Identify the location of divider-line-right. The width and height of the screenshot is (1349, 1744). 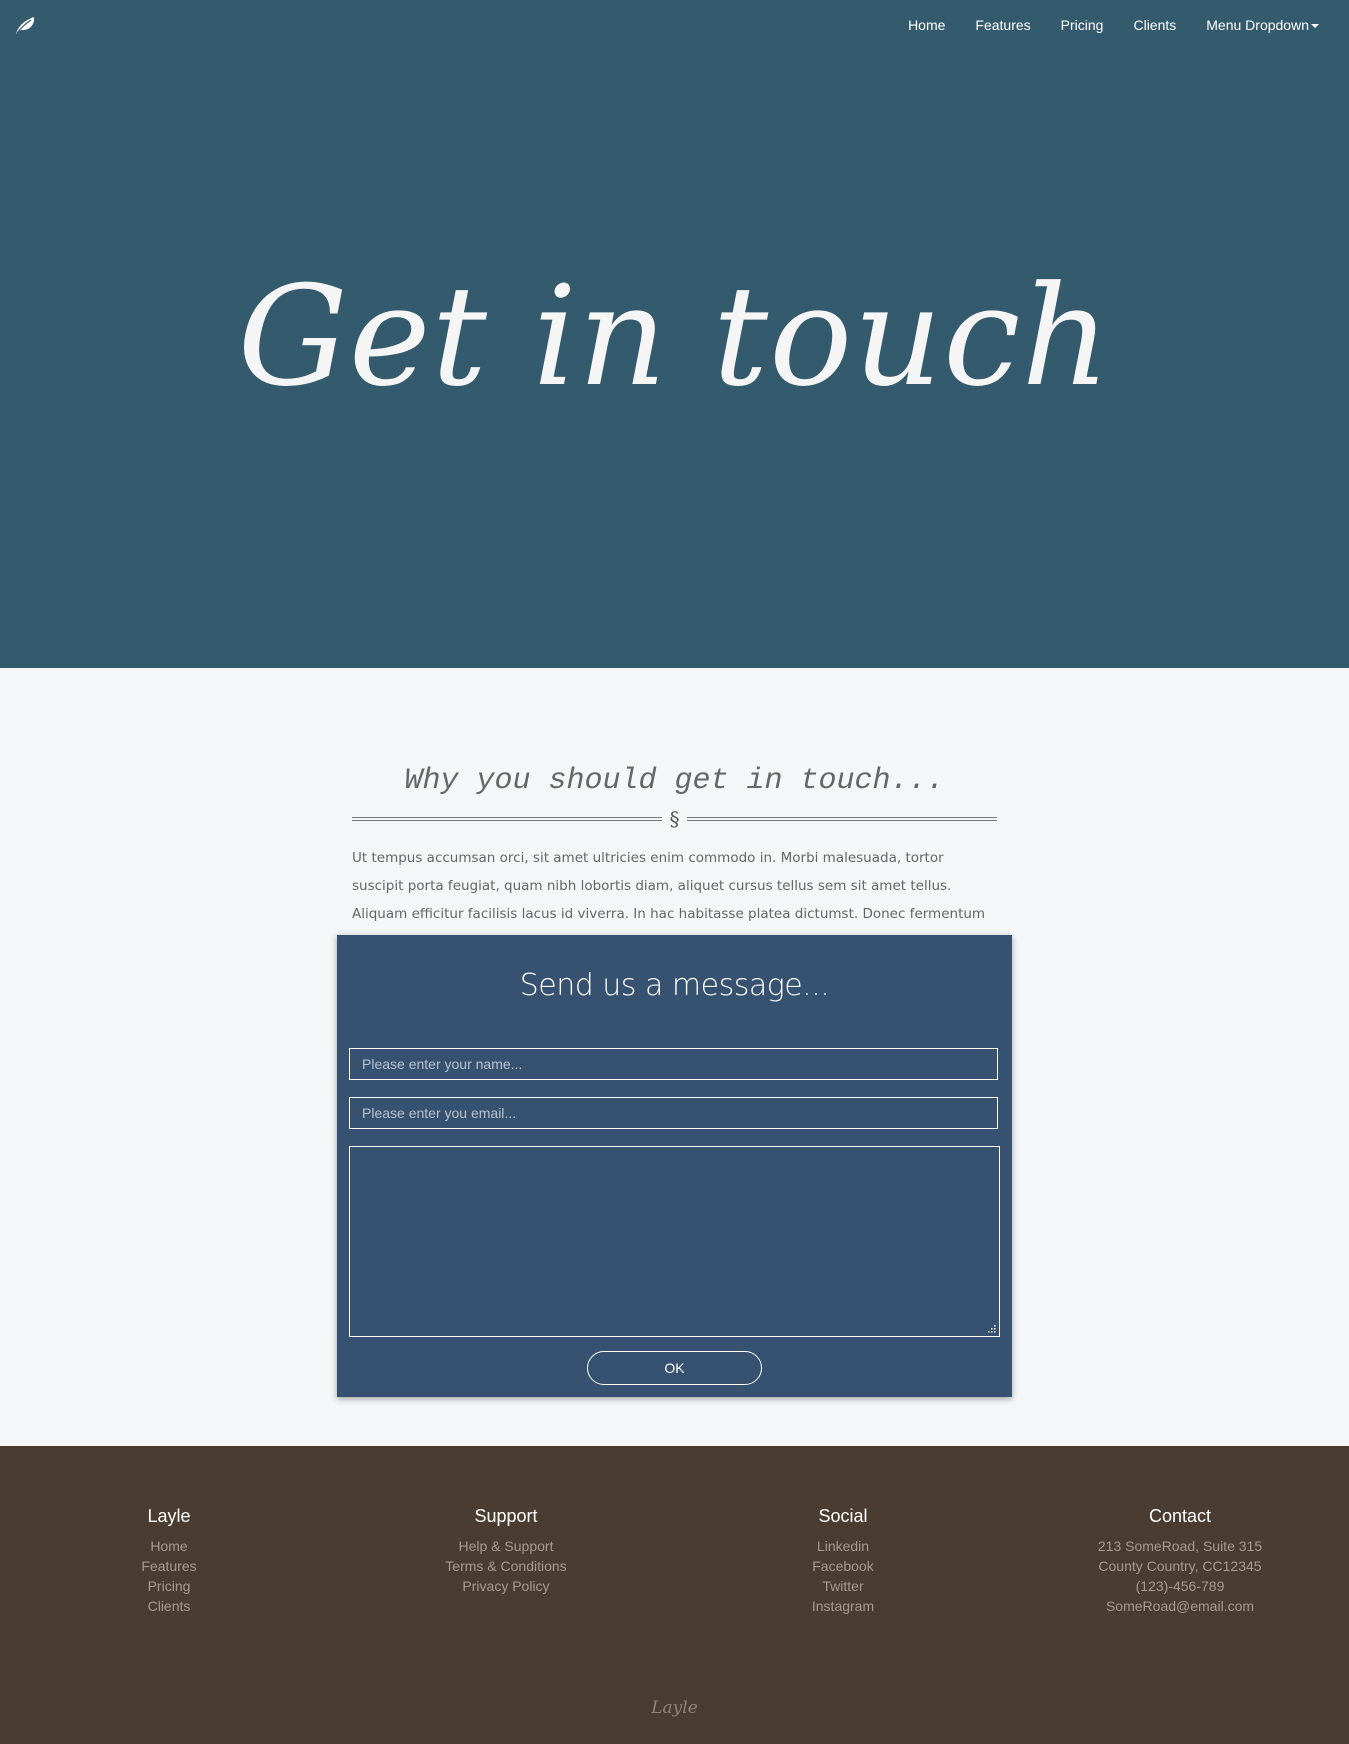
(842, 819).